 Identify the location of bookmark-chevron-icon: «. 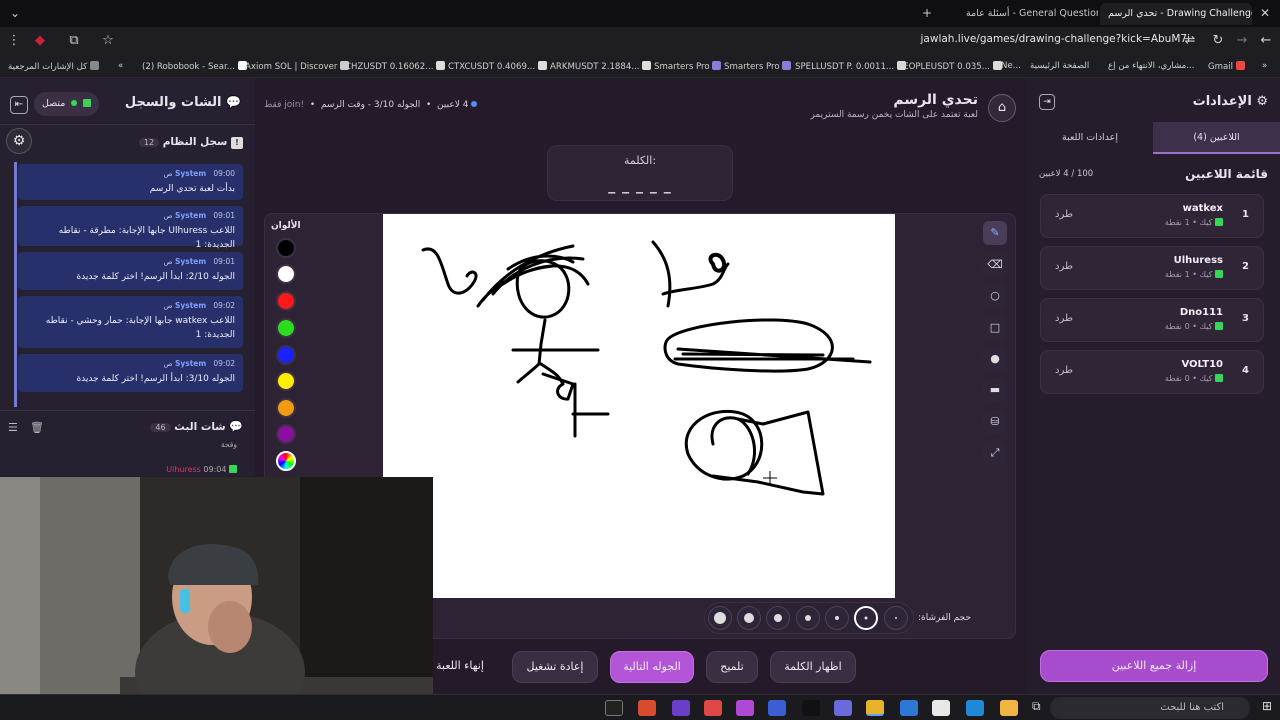
(120, 66).